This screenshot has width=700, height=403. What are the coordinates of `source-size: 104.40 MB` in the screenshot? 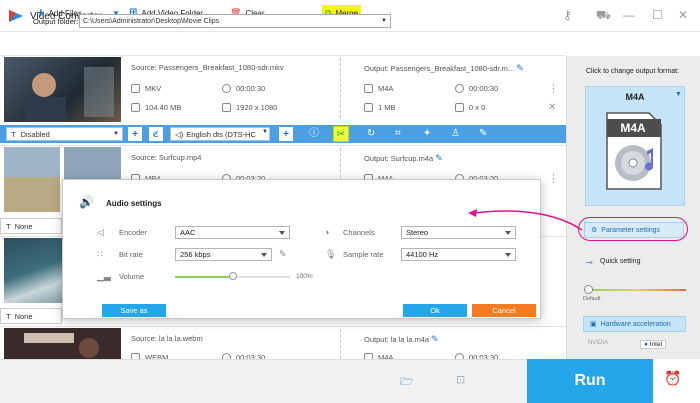 It's located at (156, 107).